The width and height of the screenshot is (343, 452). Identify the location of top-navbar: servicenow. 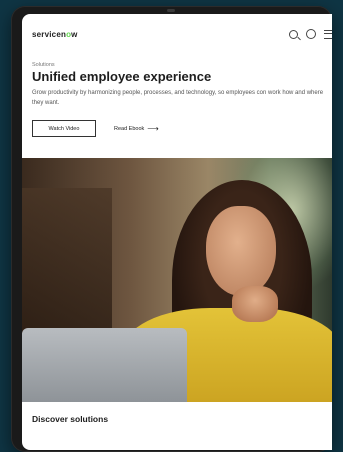
(177, 32).